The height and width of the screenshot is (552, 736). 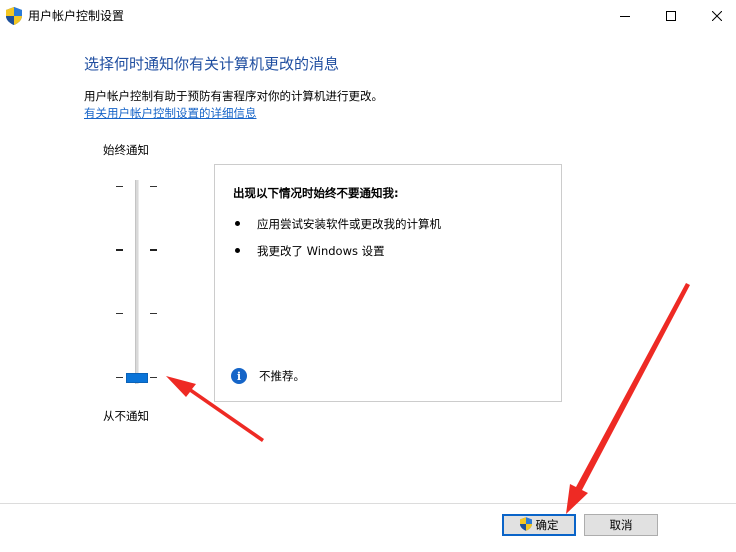 I want to click on slider-top-label: 始终通知, so click(x=126, y=150).